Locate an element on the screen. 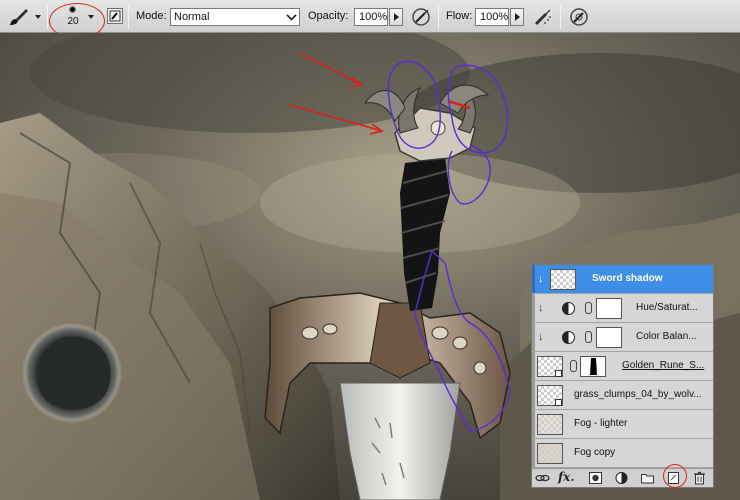 This screenshot has height=500, width=740. pressure-size-icon is located at coordinates (579, 17).